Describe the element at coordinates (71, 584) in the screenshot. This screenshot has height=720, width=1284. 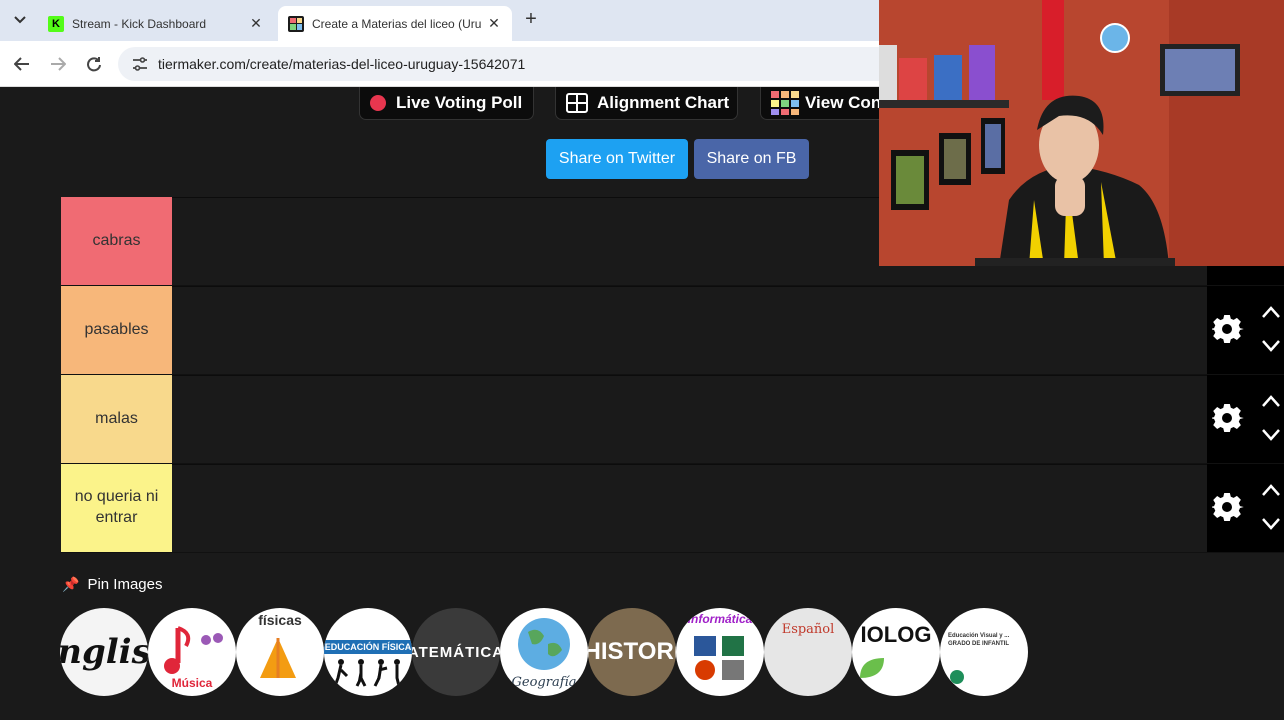
I see `pin-icon: 📌` at that location.